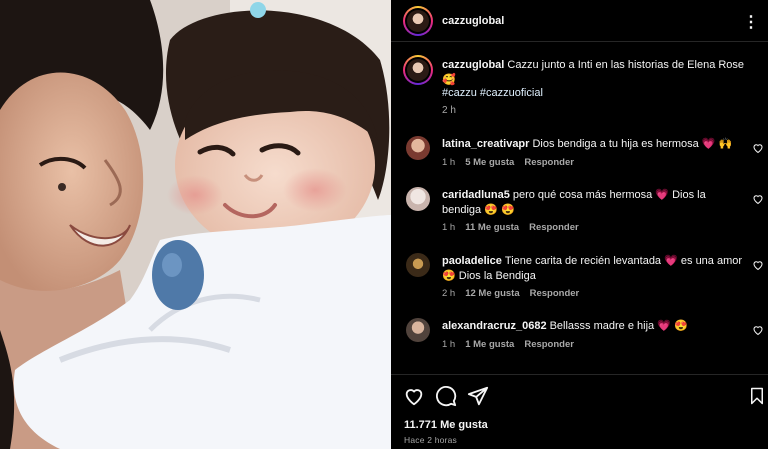  Describe the element at coordinates (494, 326) in the screenshot. I see `commenter-username: alexandracruz_0682` at that location.